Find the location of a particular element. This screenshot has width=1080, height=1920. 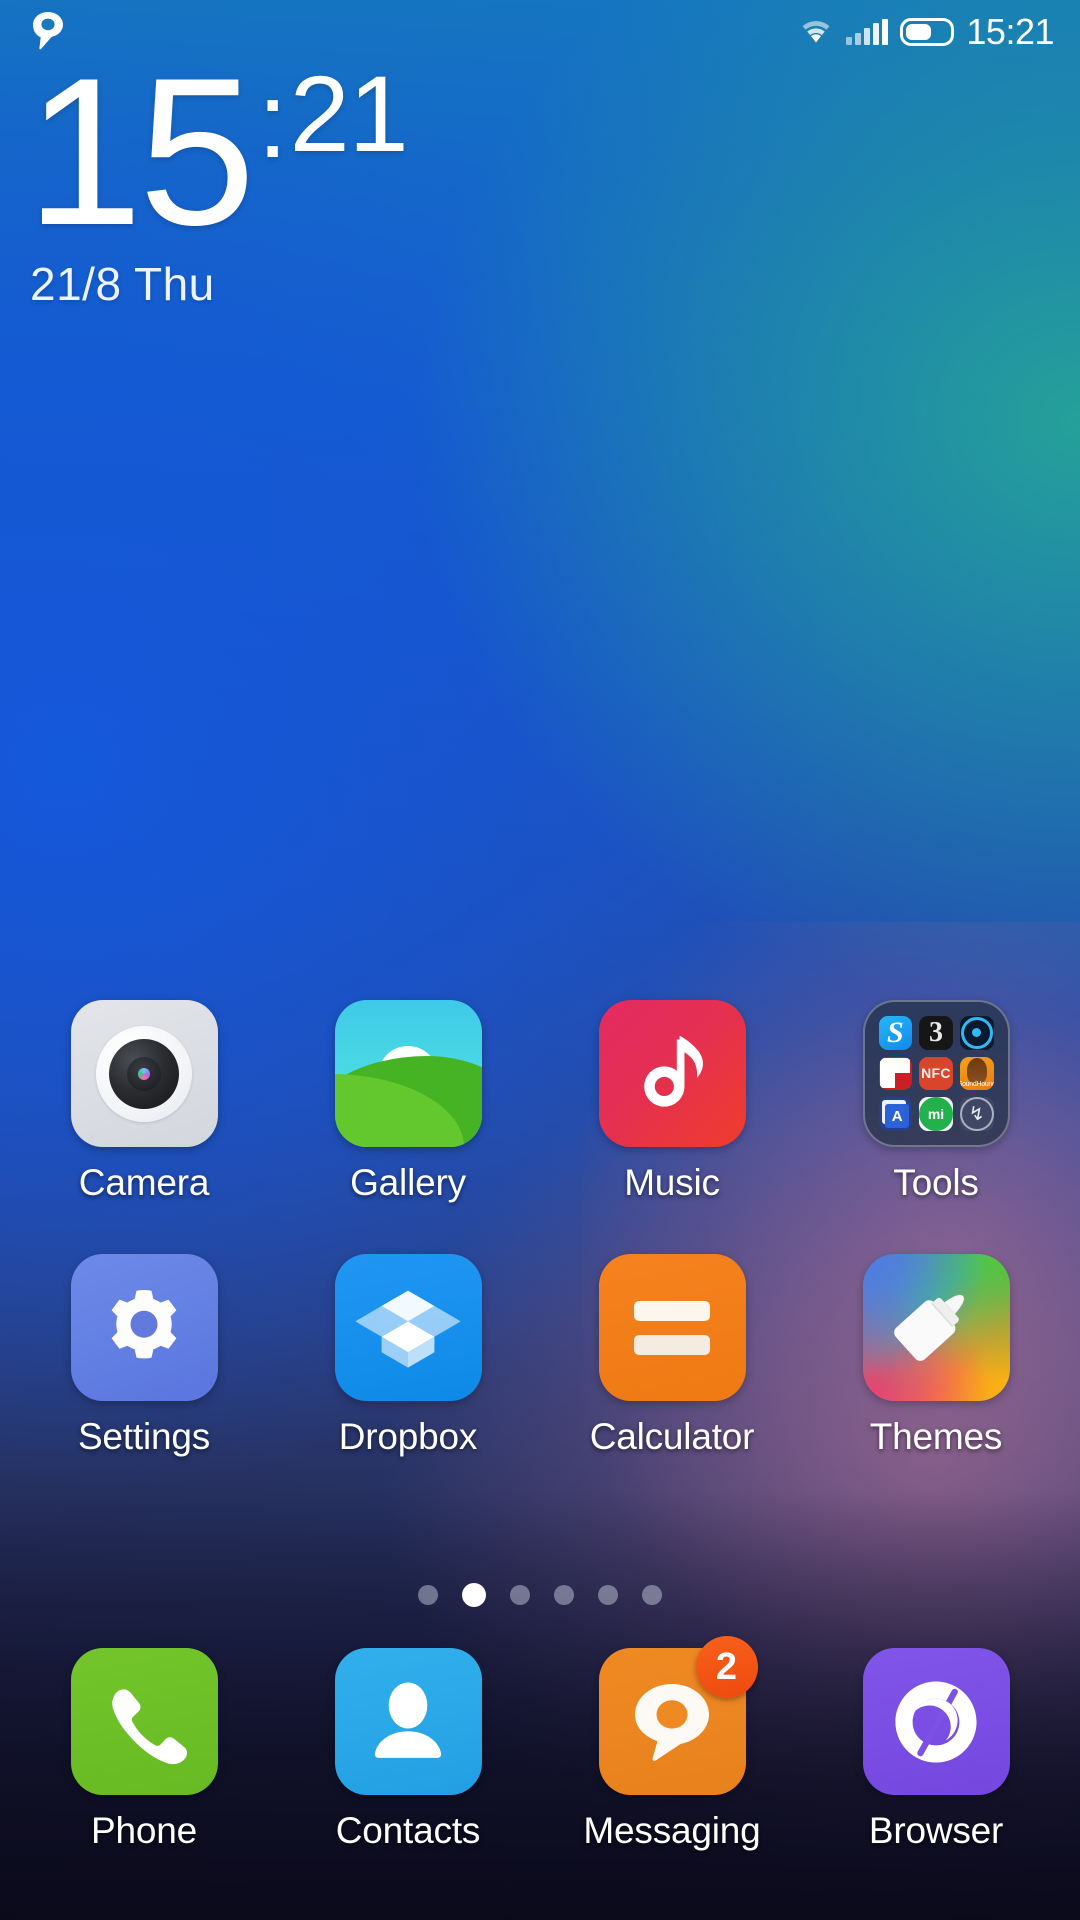

translate-icon: 文A is located at coordinates (895, 1114).